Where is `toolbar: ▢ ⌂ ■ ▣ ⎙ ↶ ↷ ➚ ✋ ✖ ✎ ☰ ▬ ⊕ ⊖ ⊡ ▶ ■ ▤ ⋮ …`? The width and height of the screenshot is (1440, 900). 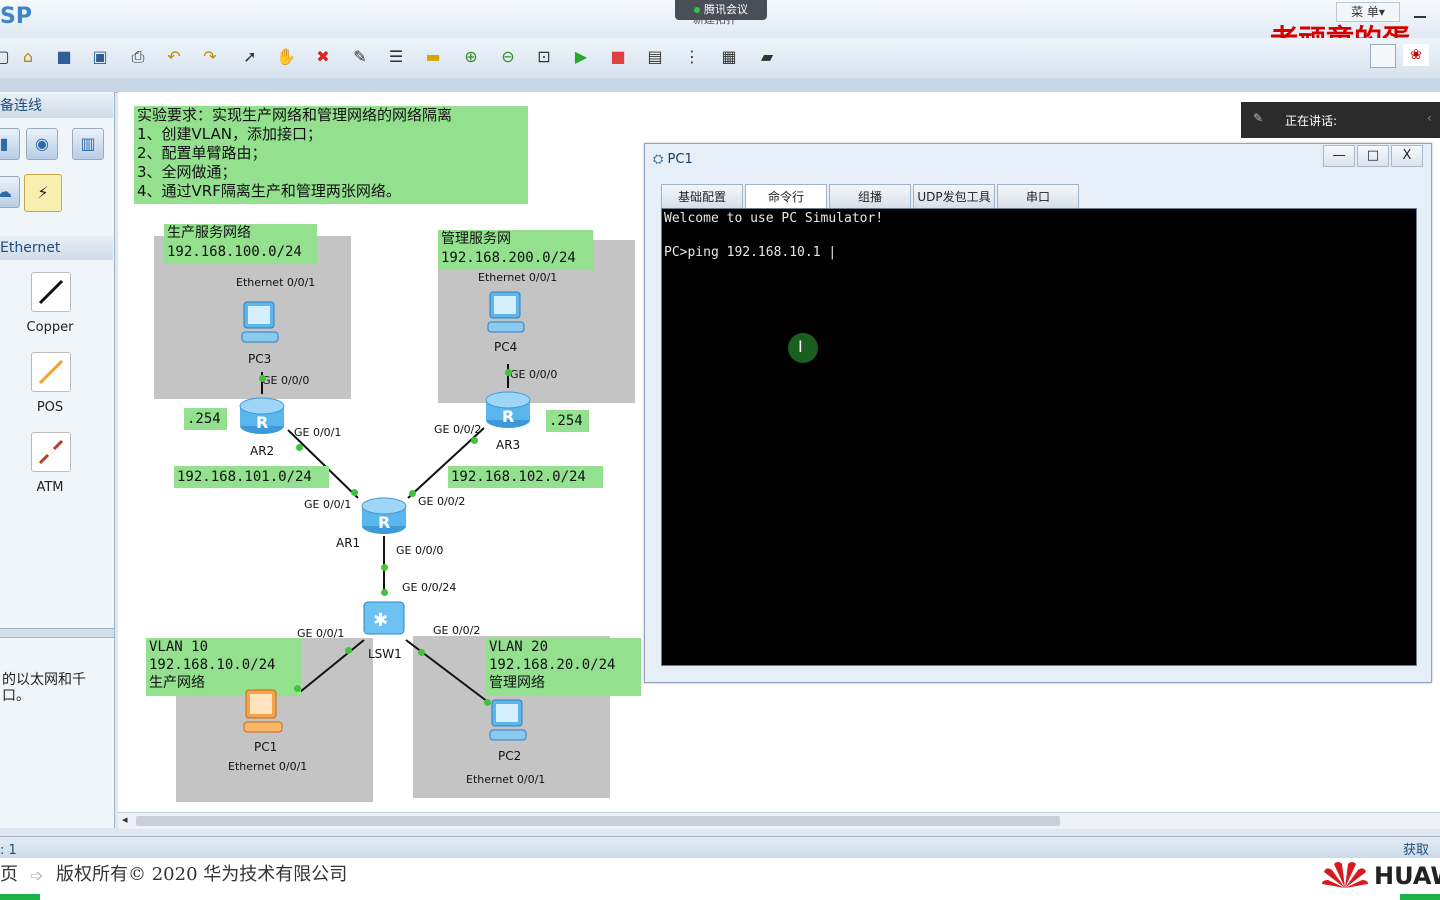
toolbar: ▢ ⌂ ■ ▣ ⎙ ↶ ↷ ➚ ✋ ✖ ✎ ☰ ▬ ⊕ ⊖ ⊡ ▶ ■ ▤ ⋮ … is located at coordinates (720, 58).